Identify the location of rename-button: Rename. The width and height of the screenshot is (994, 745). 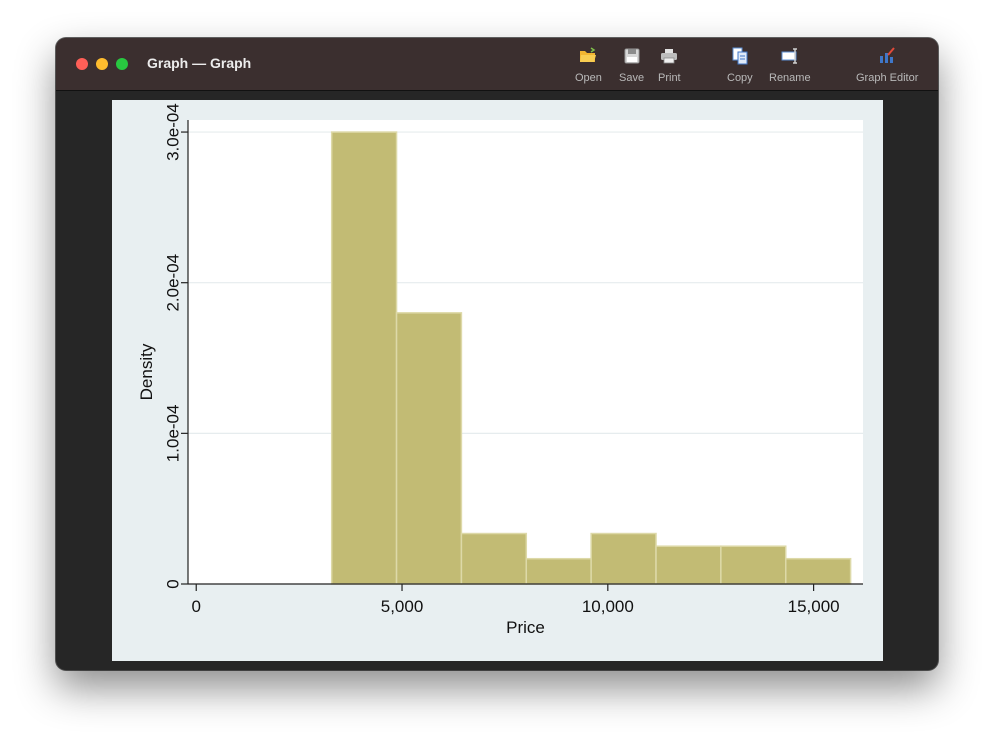
(790, 65).